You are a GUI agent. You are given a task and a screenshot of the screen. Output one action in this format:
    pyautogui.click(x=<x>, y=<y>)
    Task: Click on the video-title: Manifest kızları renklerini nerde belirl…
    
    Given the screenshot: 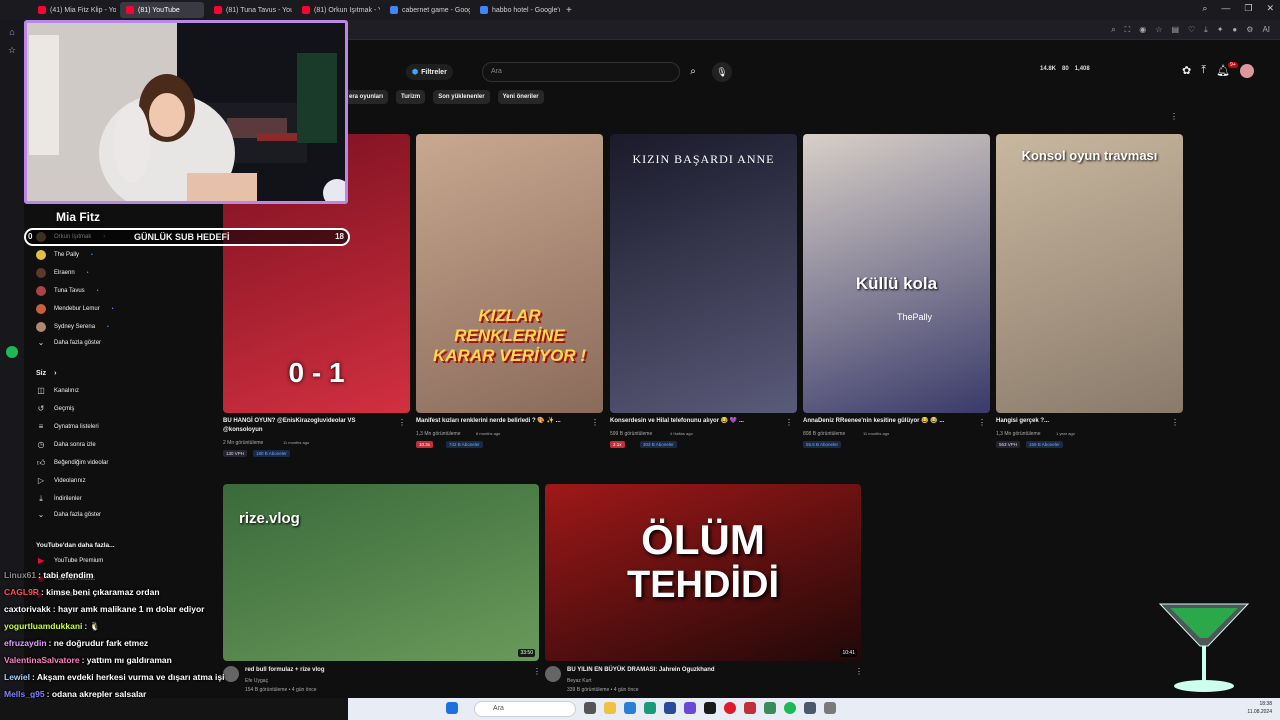 What is the action you would take?
    pyautogui.click(x=501, y=421)
    